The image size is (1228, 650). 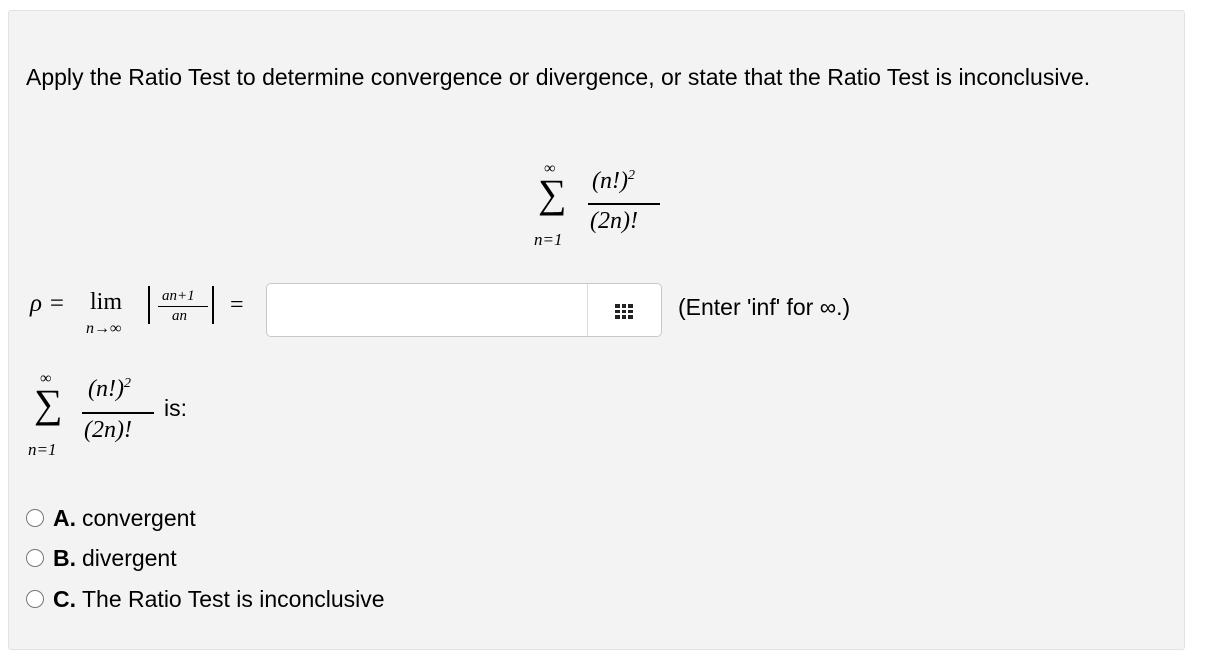 What do you see at coordinates (96, 415) in the screenshot?
I see `series-display-2: ∞ ∑ n=1 (n!)2 (2n)!` at bounding box center [96, 415].